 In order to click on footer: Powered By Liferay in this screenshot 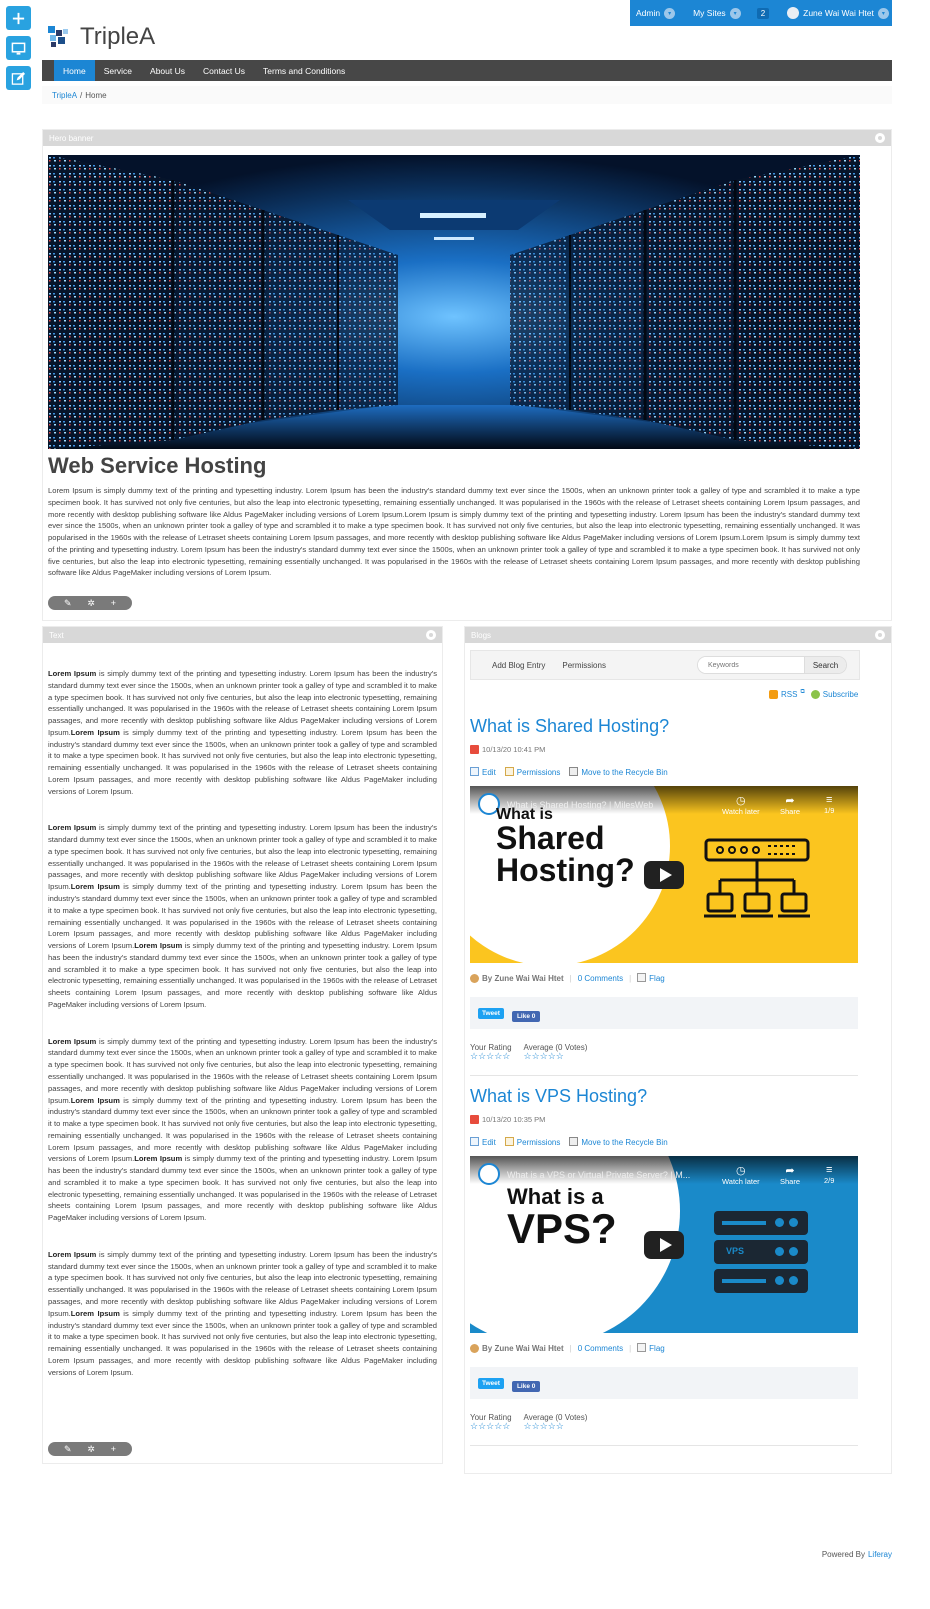, I will do `click(857, 1554)`.